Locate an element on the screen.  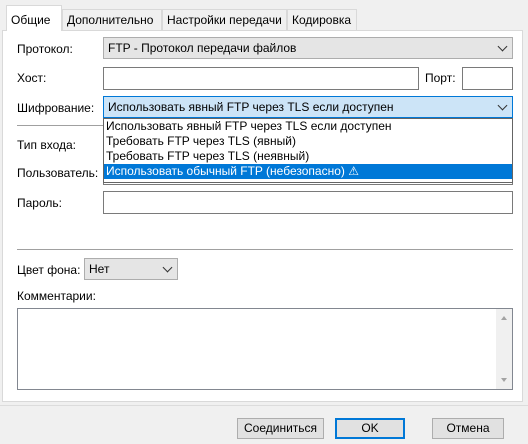
bg-color-value: Нет is located at coordinates (99, 269).